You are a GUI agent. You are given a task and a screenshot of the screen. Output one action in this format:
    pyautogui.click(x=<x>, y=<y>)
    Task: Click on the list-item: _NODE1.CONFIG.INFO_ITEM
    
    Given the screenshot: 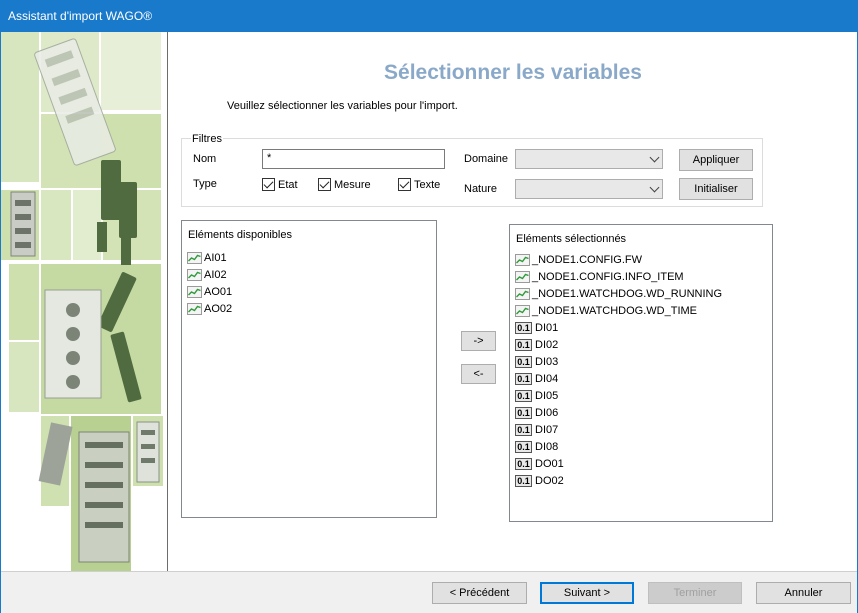 What is the action you would take?
    pyautogui.click(x=618, y=276)
    